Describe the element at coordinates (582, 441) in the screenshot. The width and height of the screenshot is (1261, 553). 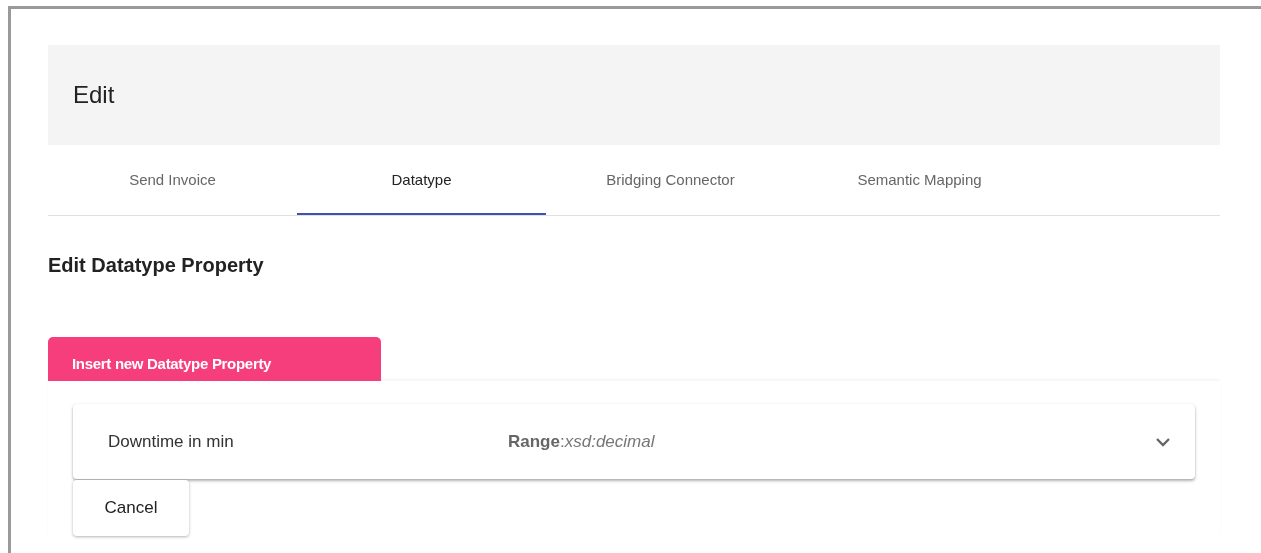
I see `property-range: Range:xsd:decimal` at that location.